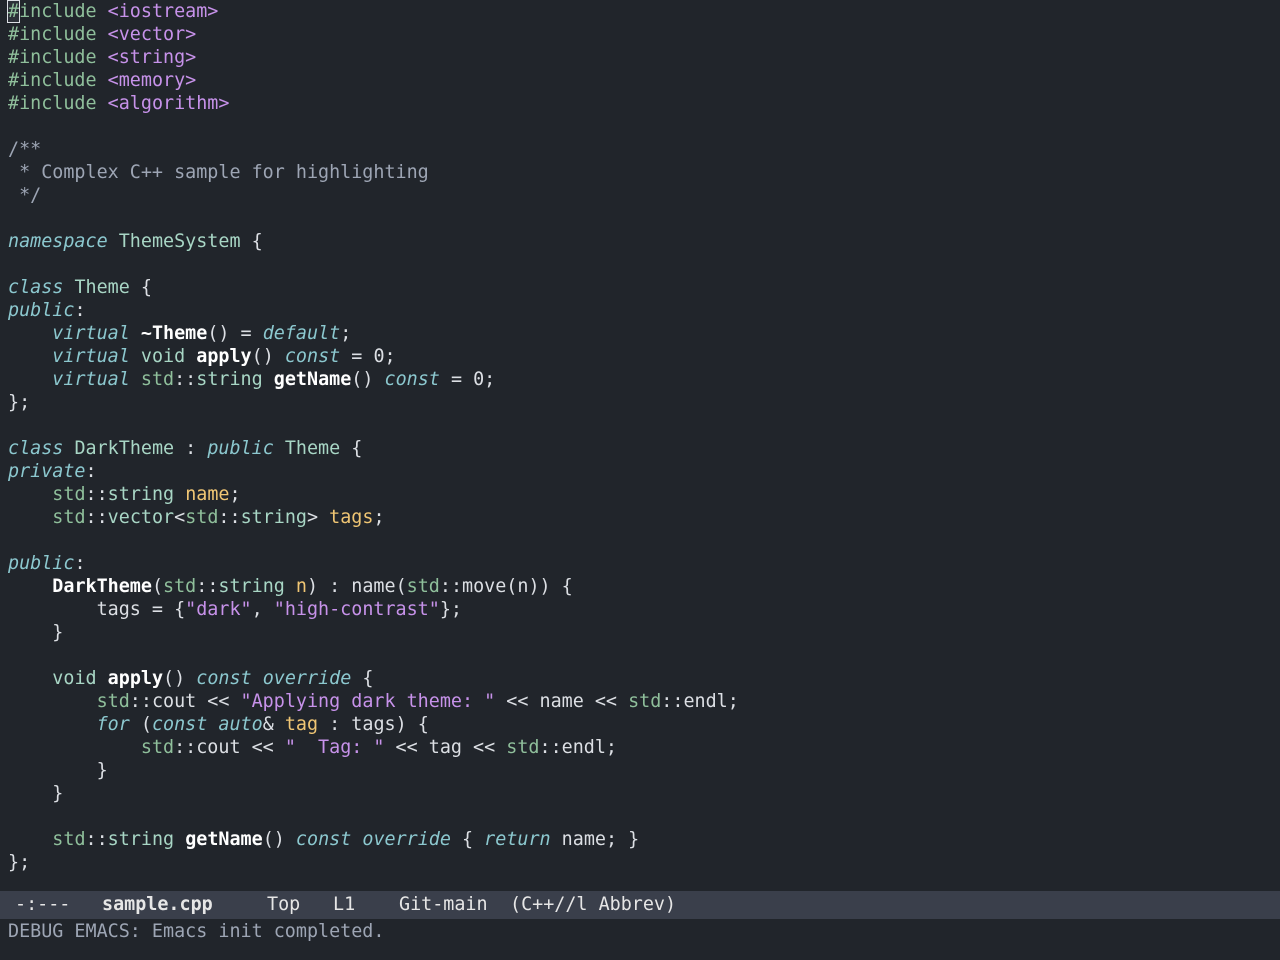  I want to click on code-token: : tags) {, so click(373, 724).